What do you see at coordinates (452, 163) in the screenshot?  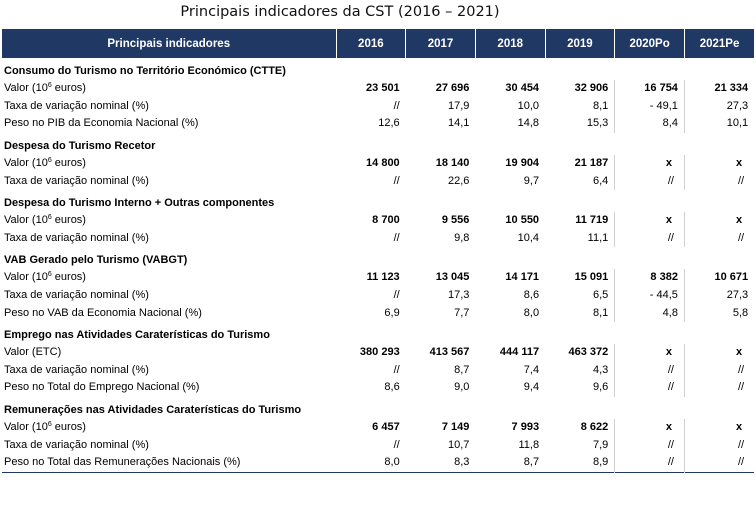 I see `table-cell: 18 140` at bounding box center [452, 163].